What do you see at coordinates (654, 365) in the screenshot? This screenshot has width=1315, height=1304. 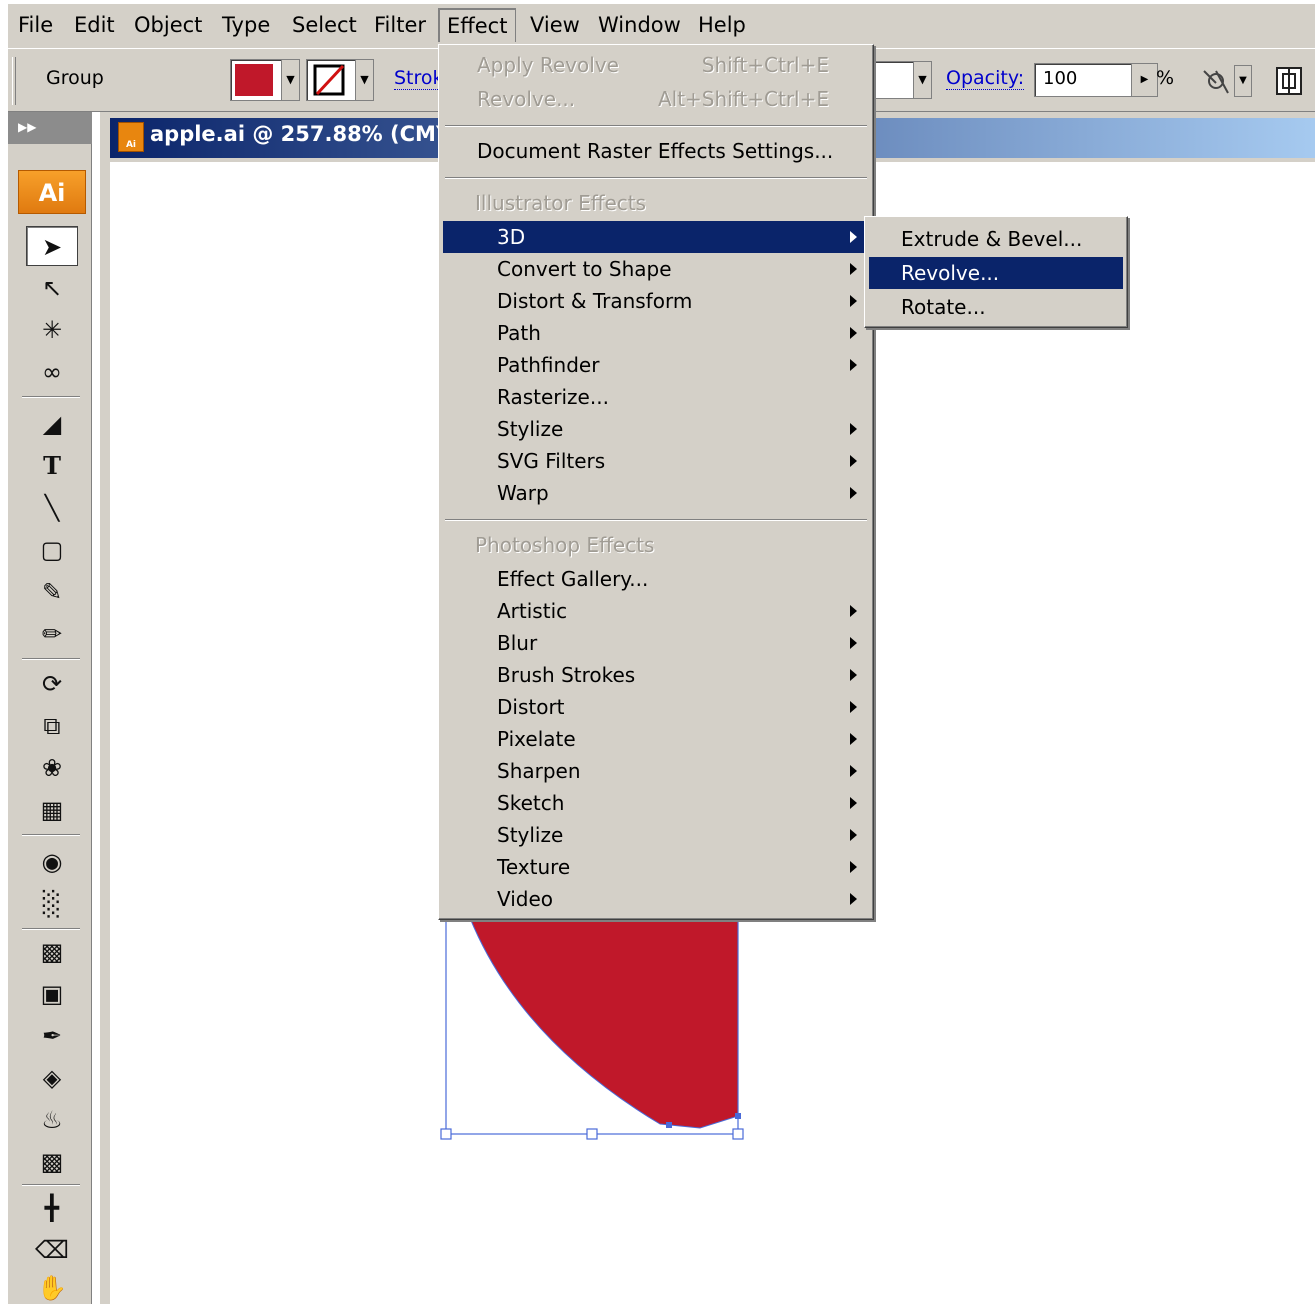 I see `menu-item-pathfinder: Pathfinder` at bounding box center [654, 365].